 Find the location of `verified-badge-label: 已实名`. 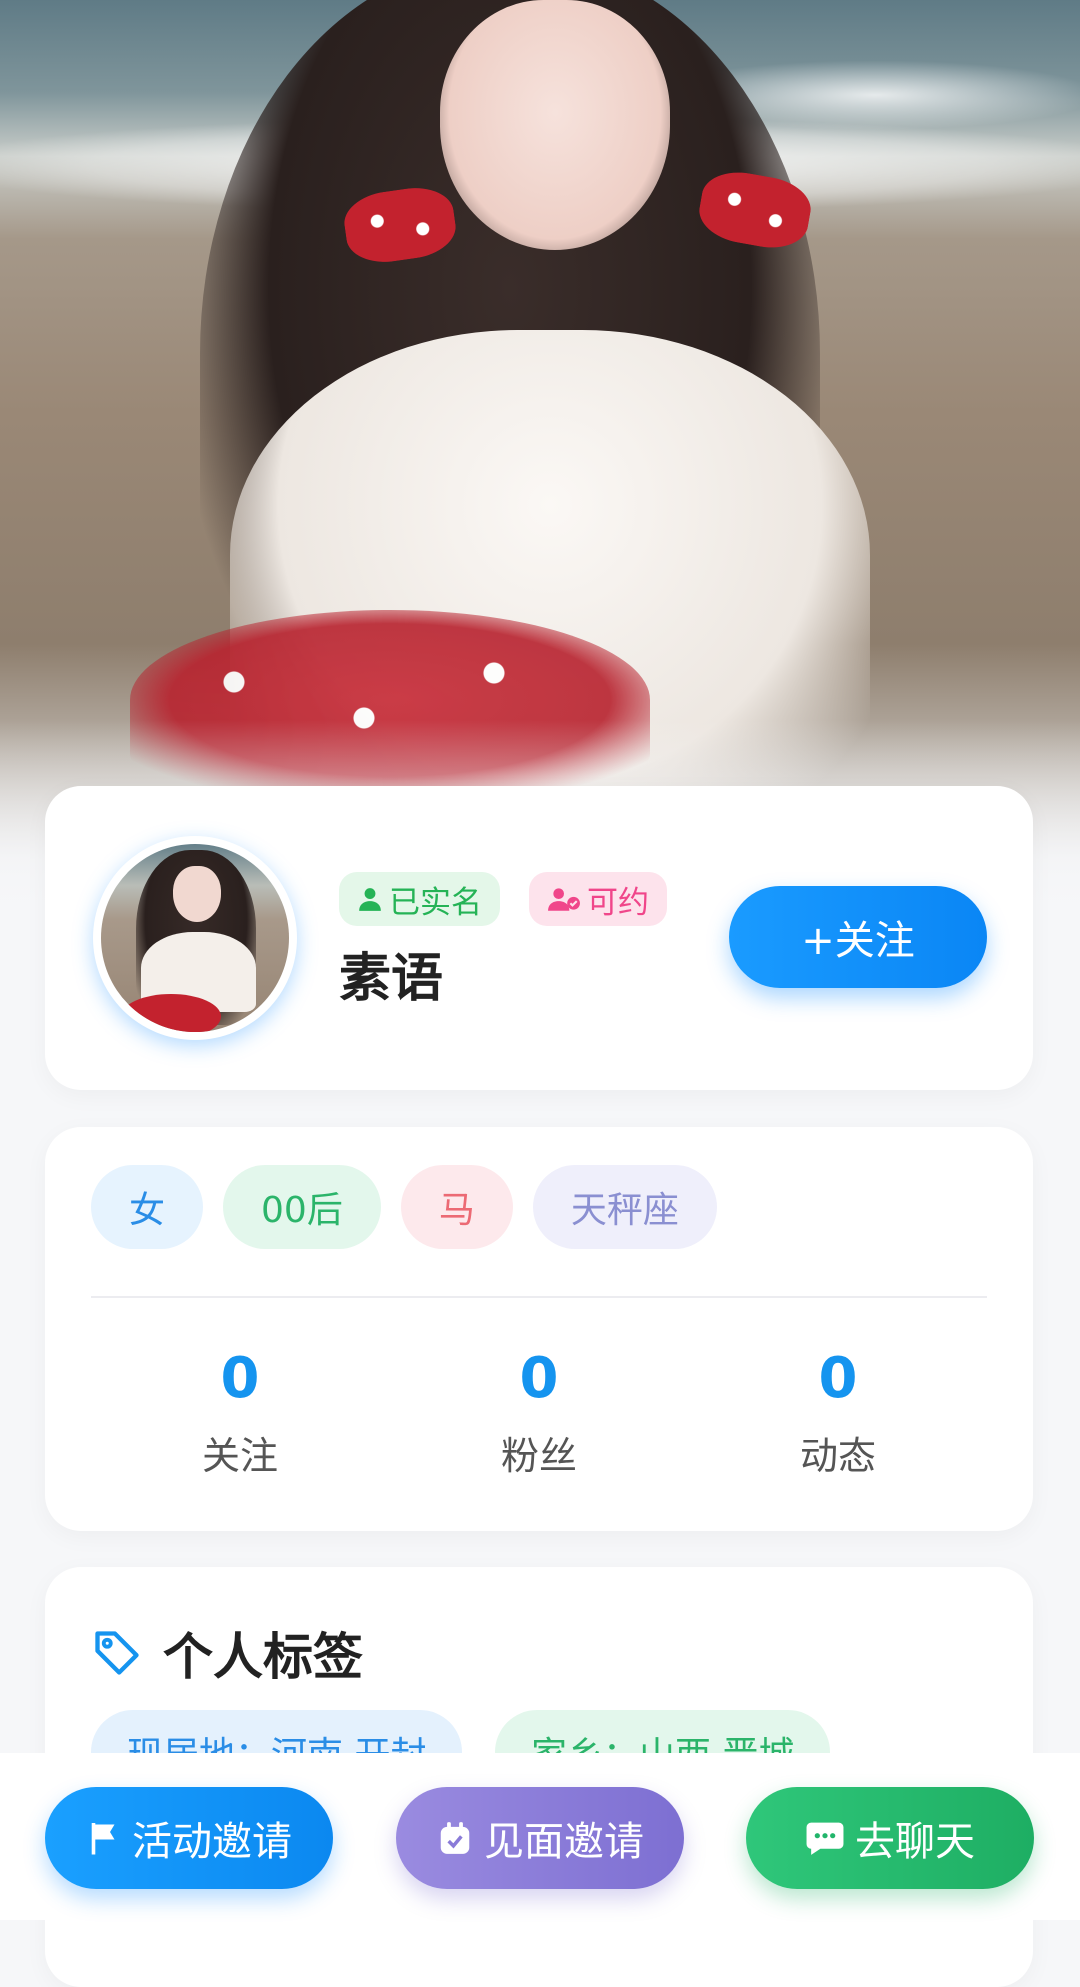

verified-badge-label: 已实名 is located at coordinates (435, 902).